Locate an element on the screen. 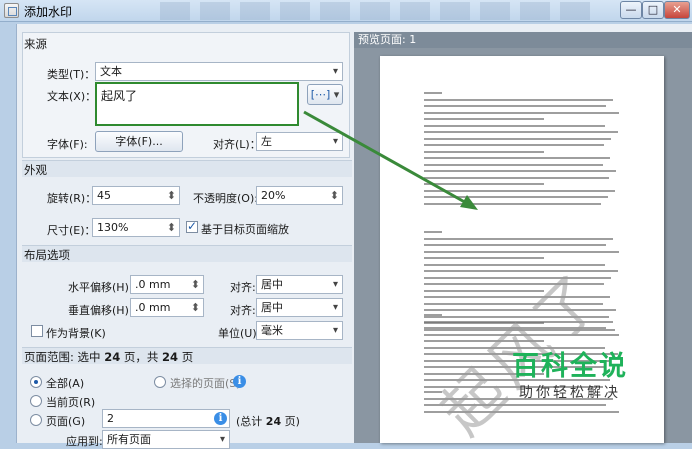 This screenshot has width=692, height=449. info-icon: i is located at coordinates (239, 381).